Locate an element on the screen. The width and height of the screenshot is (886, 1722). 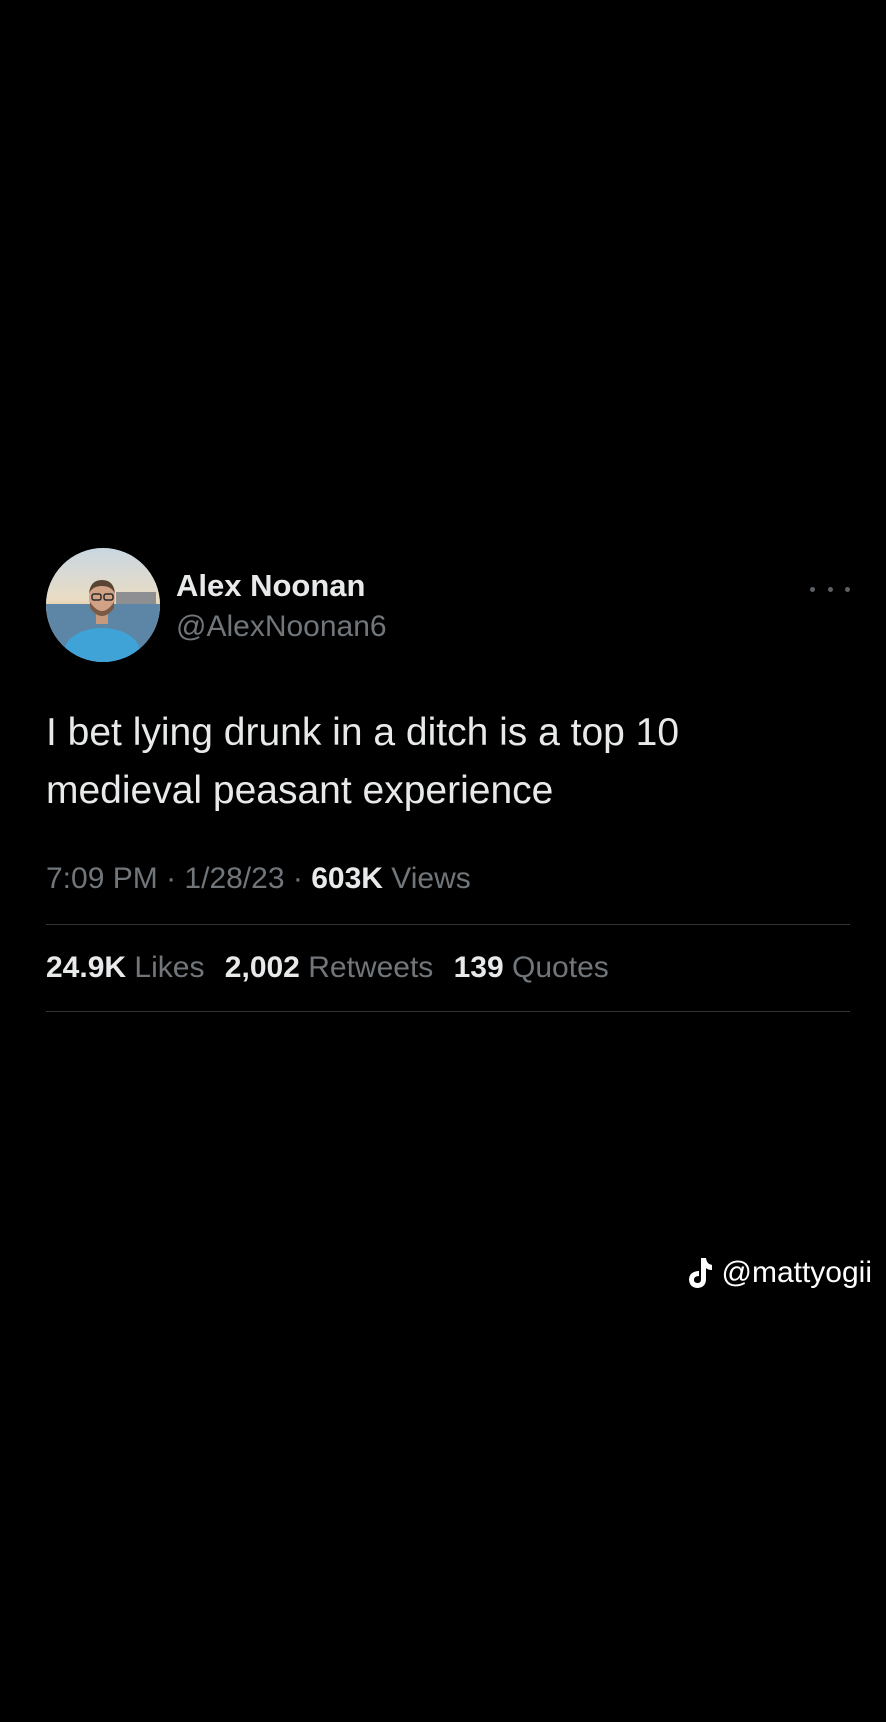
views-count: 603K is located at coordinates (347, 878).